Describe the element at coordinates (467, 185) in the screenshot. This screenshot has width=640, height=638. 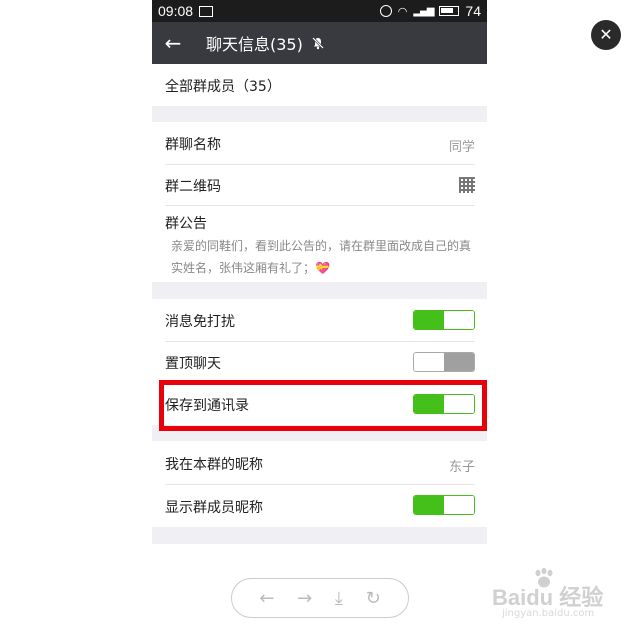
I see `qr-code-icon` at that location.